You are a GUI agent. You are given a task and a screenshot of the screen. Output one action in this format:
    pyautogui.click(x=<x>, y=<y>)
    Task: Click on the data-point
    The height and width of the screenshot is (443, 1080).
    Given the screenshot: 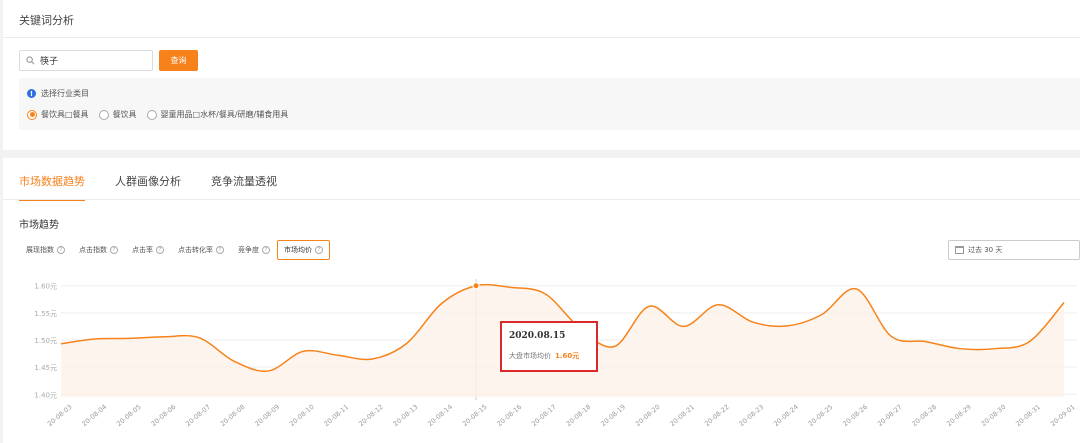 What is the action you would take?
    pyautogui.click(x=476, y=286)
    